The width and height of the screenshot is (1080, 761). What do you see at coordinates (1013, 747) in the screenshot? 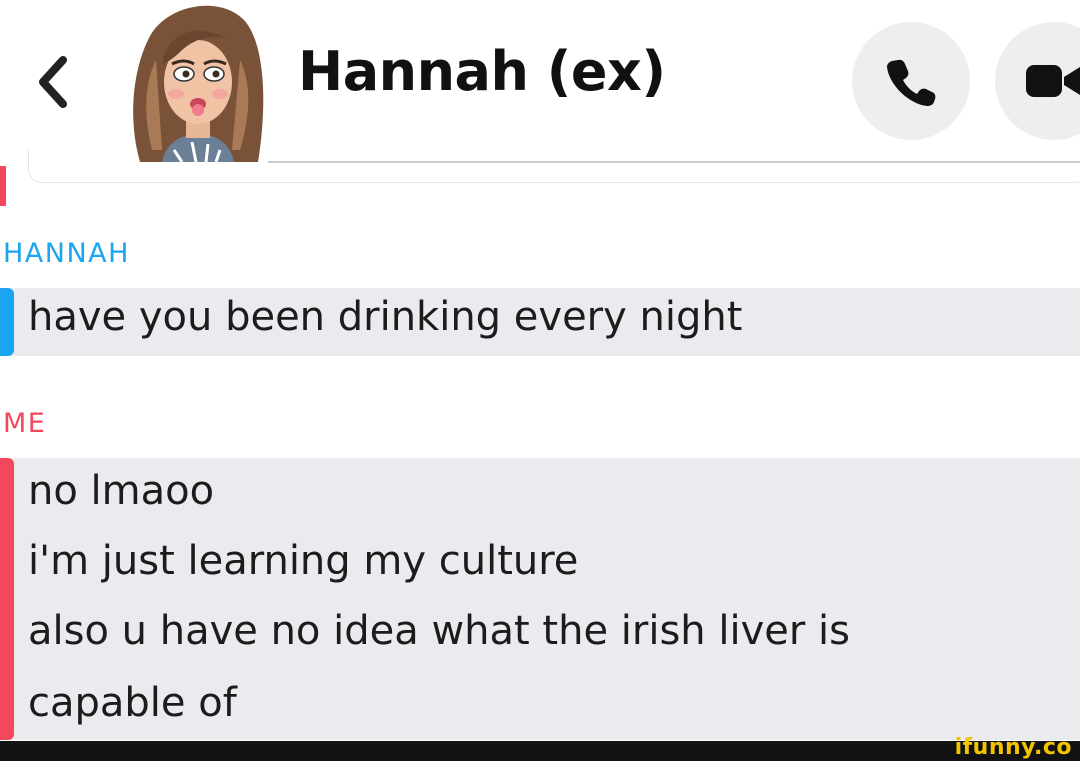
I see `watermark: ifunny.co` at bounding box center [1013, 747].